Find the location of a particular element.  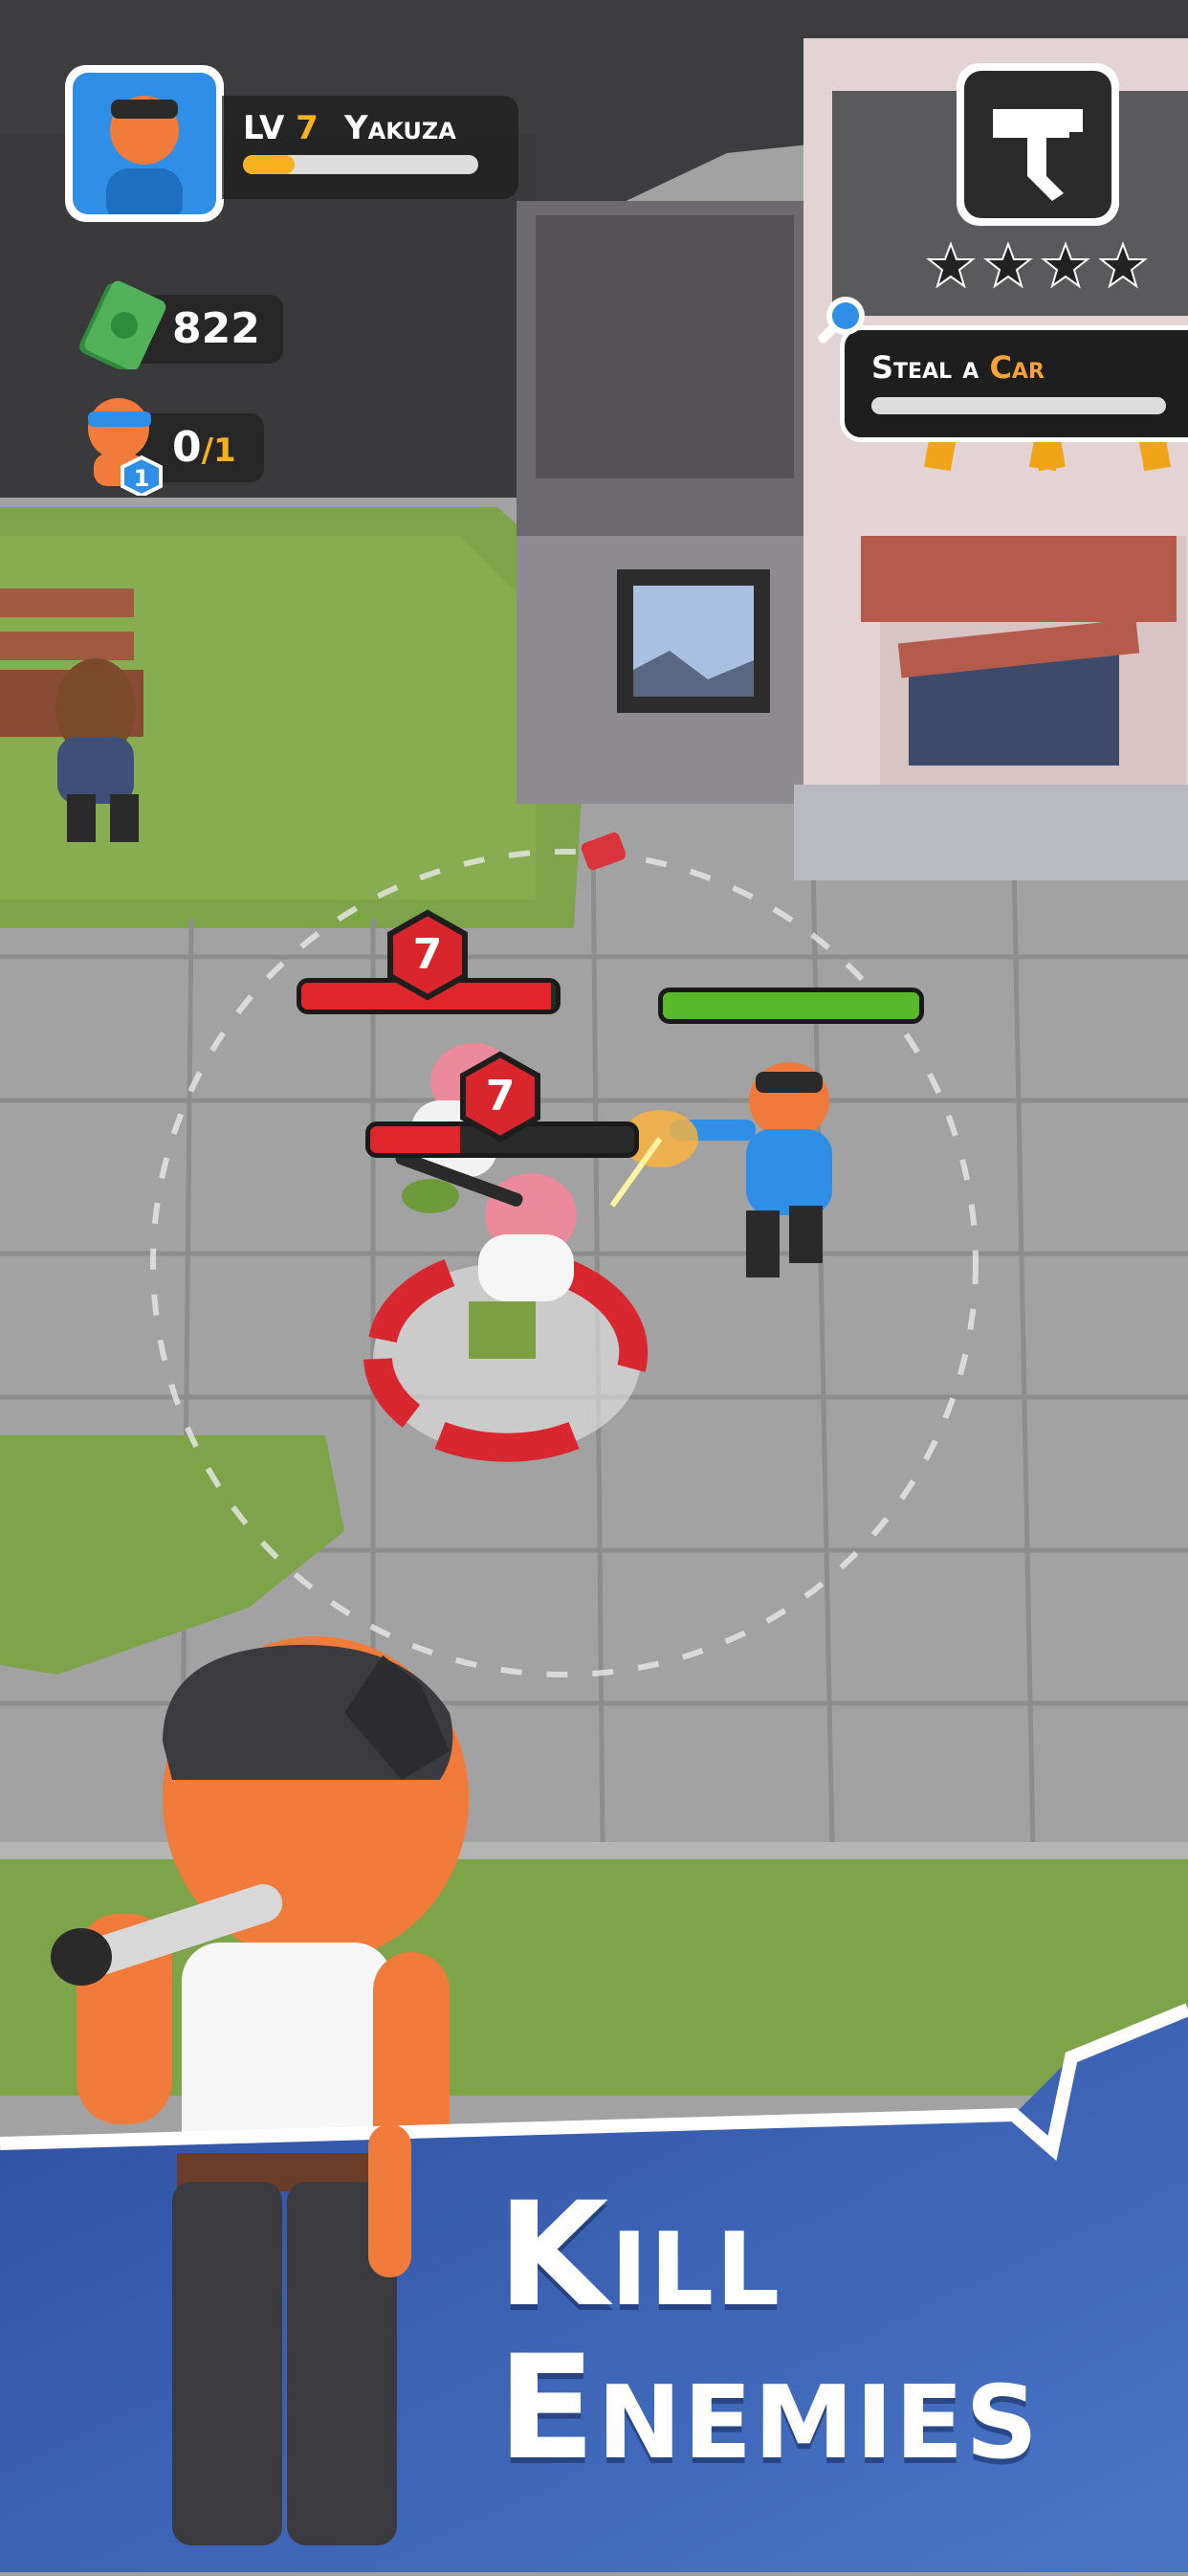

level-prefix: LV is located at coordinates (264, 128).